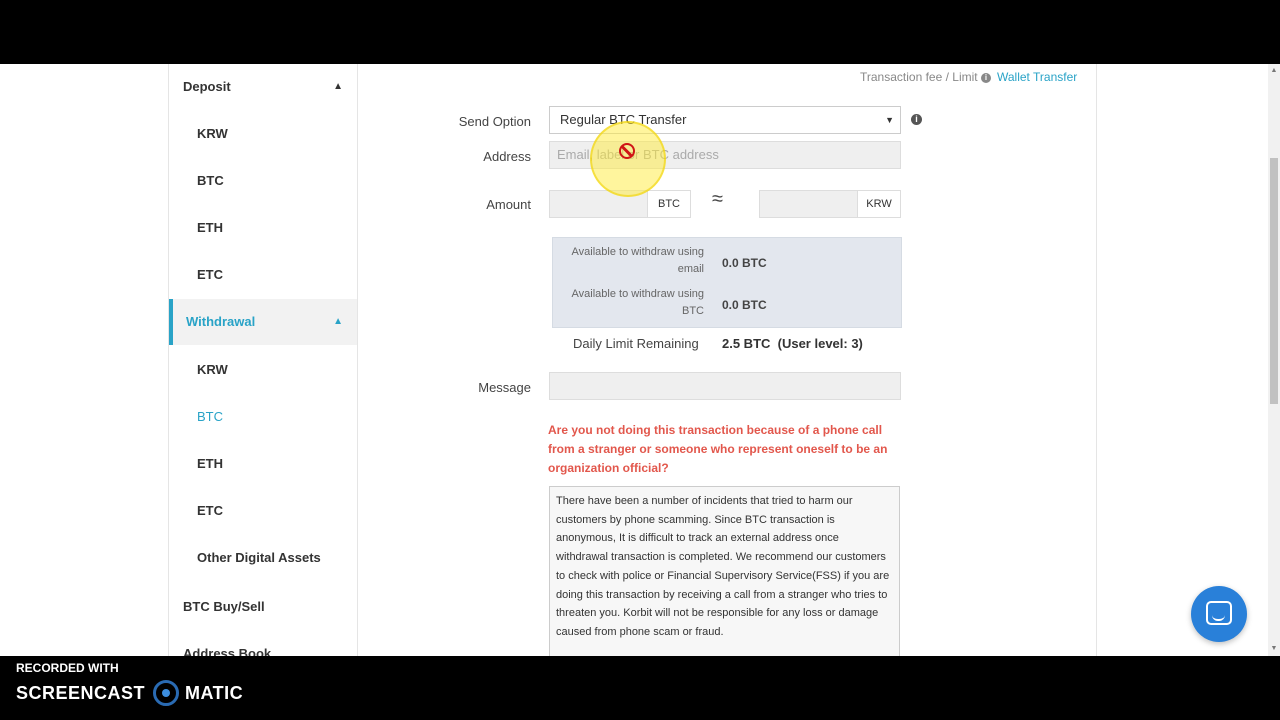  What do you see at coordinates (668, 204) in the screenshot?
I see `btc-unit-label: BTC` at bounding box center [668, 204].